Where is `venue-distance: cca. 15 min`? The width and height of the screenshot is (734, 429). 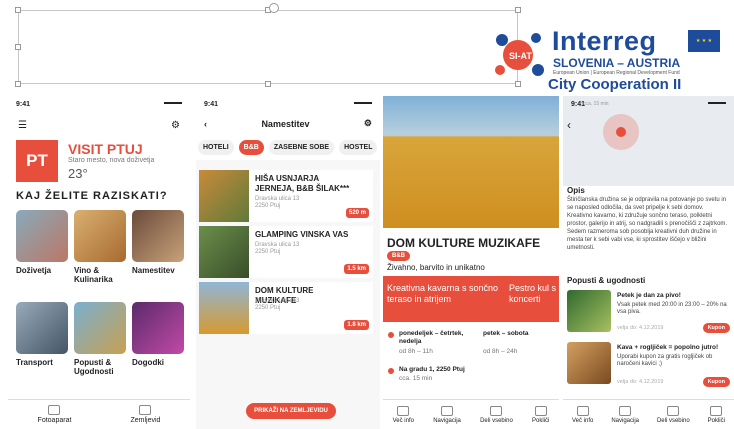 venue-distance: cca. 15 min is located at coordinates (416, 378).